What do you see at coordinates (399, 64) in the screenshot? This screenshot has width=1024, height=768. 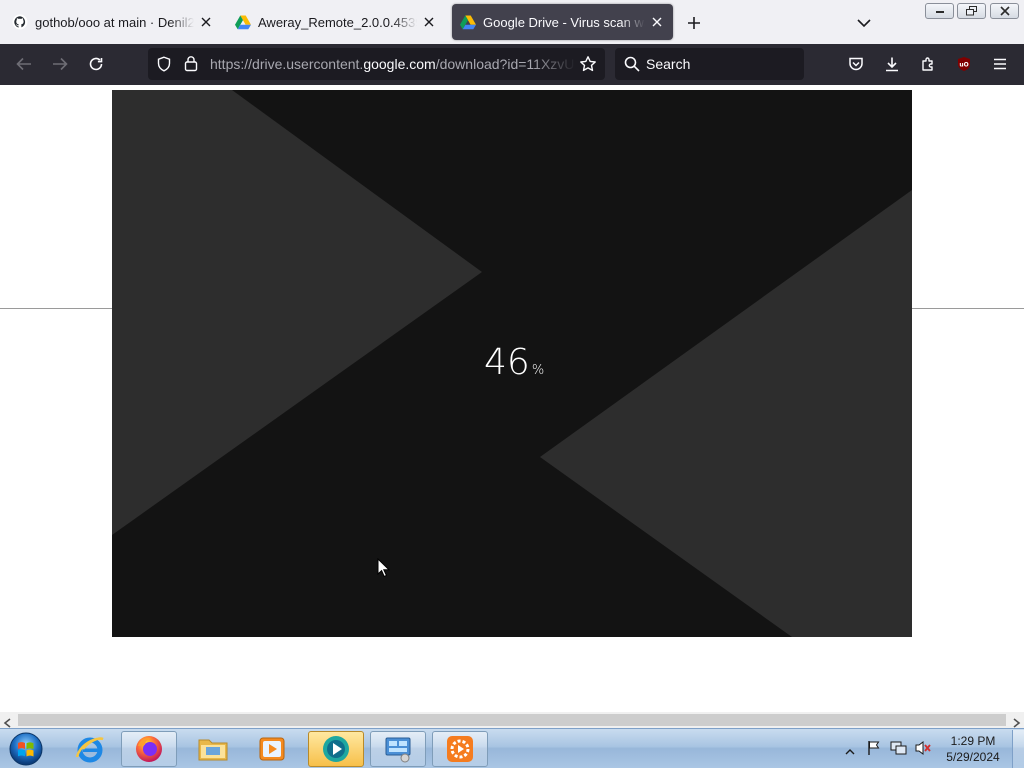 I see `url-host: google.com` at bounding box center [399, 64].